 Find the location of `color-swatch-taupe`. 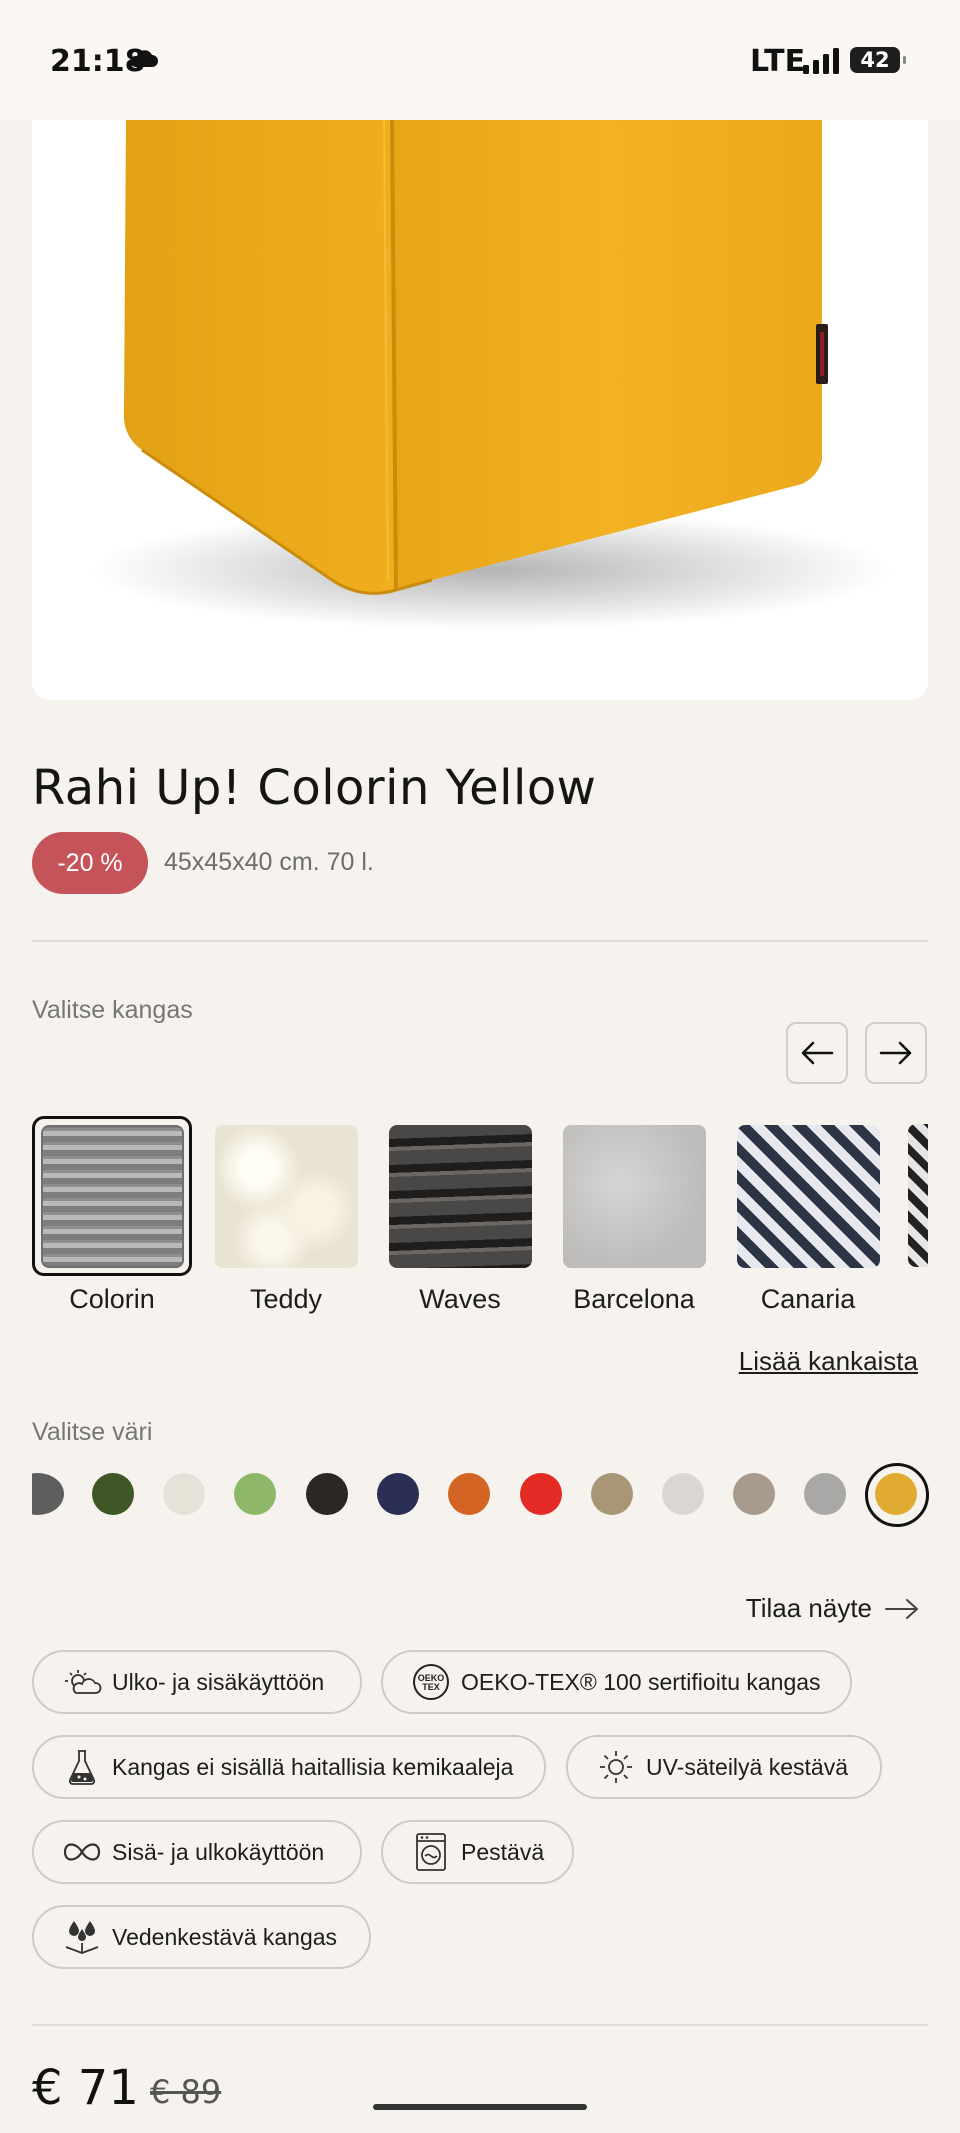

color-swatch-taupe is located at coordinates (754, 1494).